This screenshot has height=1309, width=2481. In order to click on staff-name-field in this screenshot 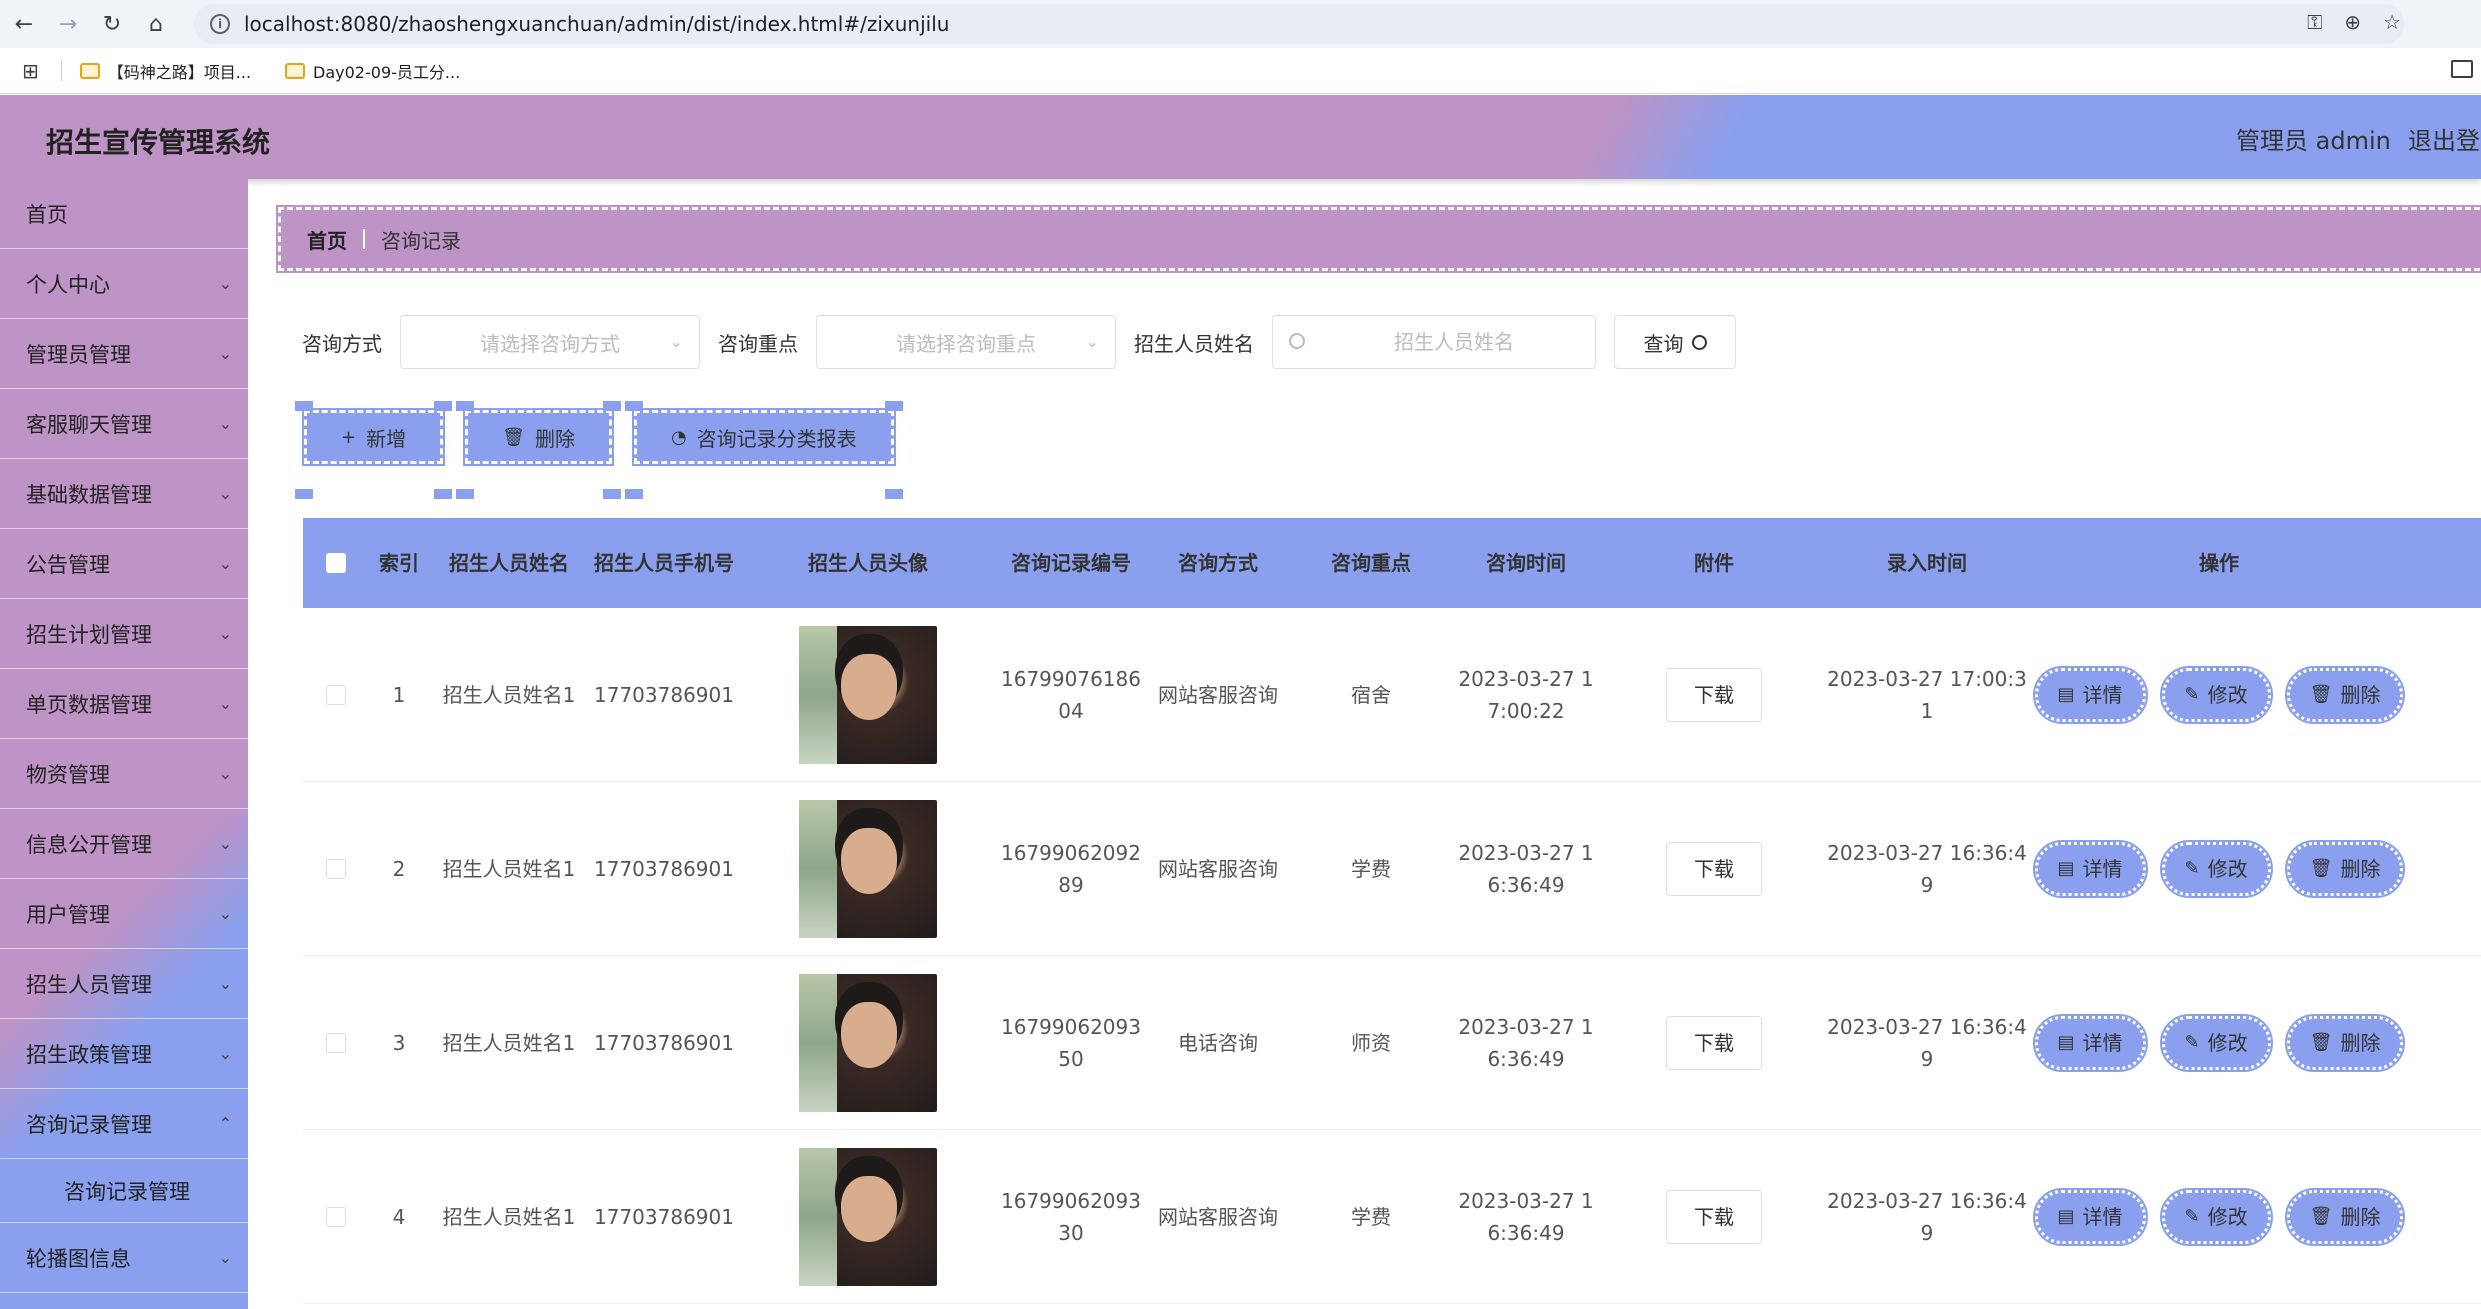, I will do `click(1434, 342)`.